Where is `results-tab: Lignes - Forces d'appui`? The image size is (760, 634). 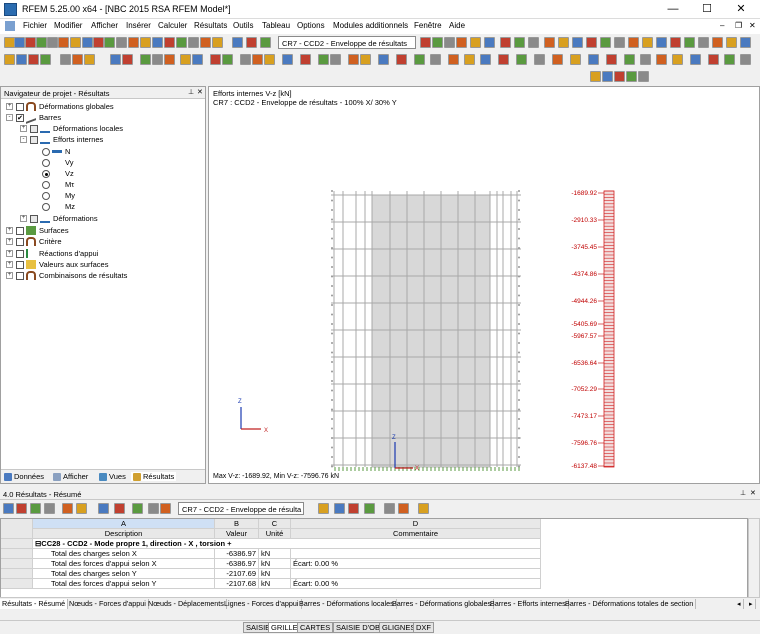 results-tab: Lignes - Forces d'appui is located at coordinates (262, 604).